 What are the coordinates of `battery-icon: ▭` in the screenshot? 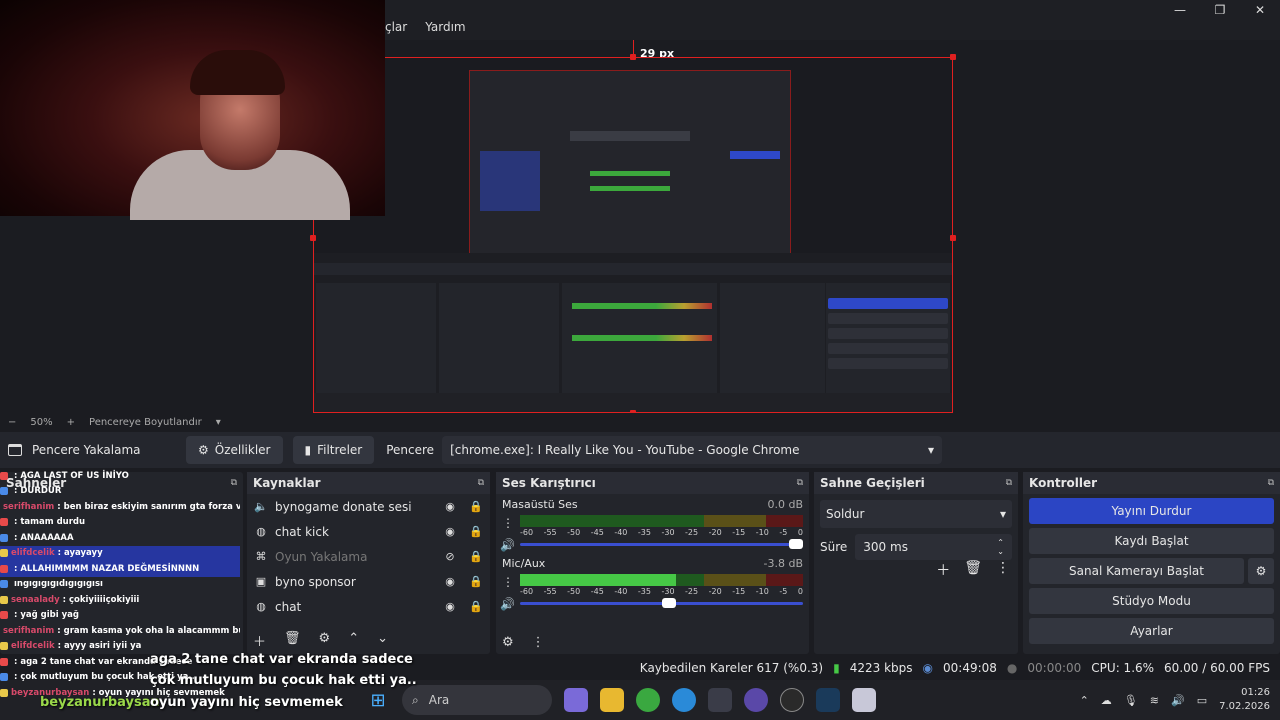 It's located at (1202, 700).